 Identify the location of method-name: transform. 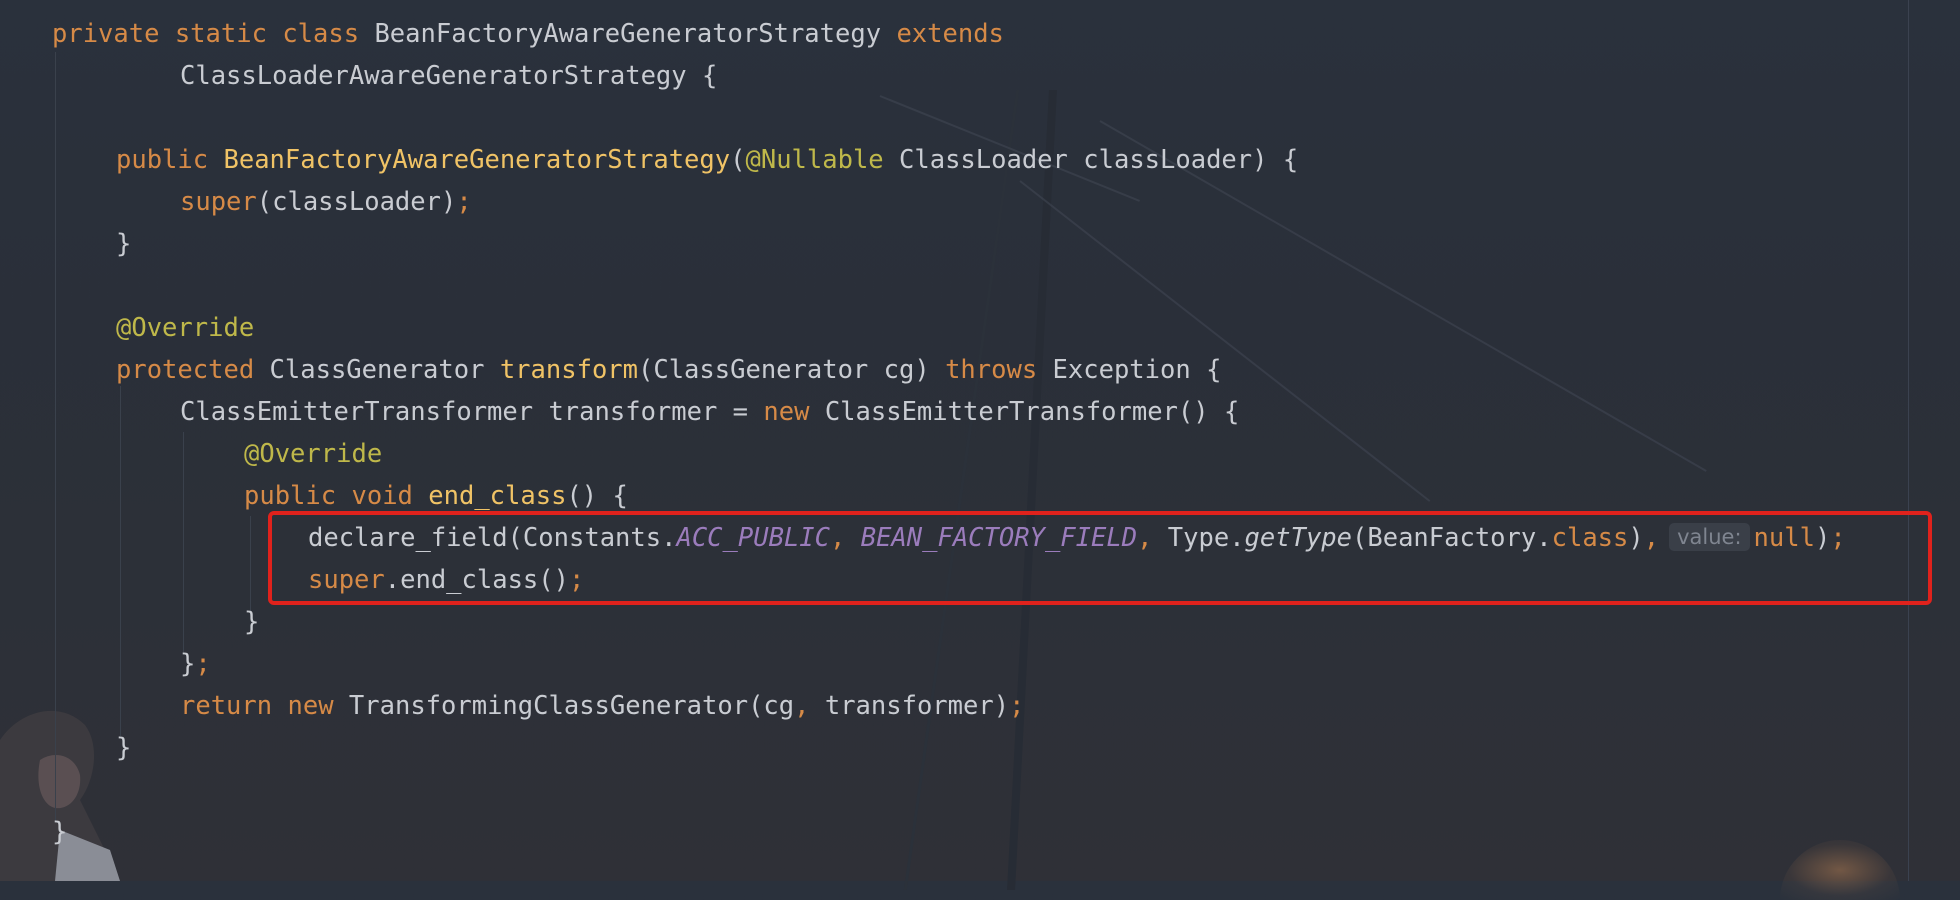
(568, 370).